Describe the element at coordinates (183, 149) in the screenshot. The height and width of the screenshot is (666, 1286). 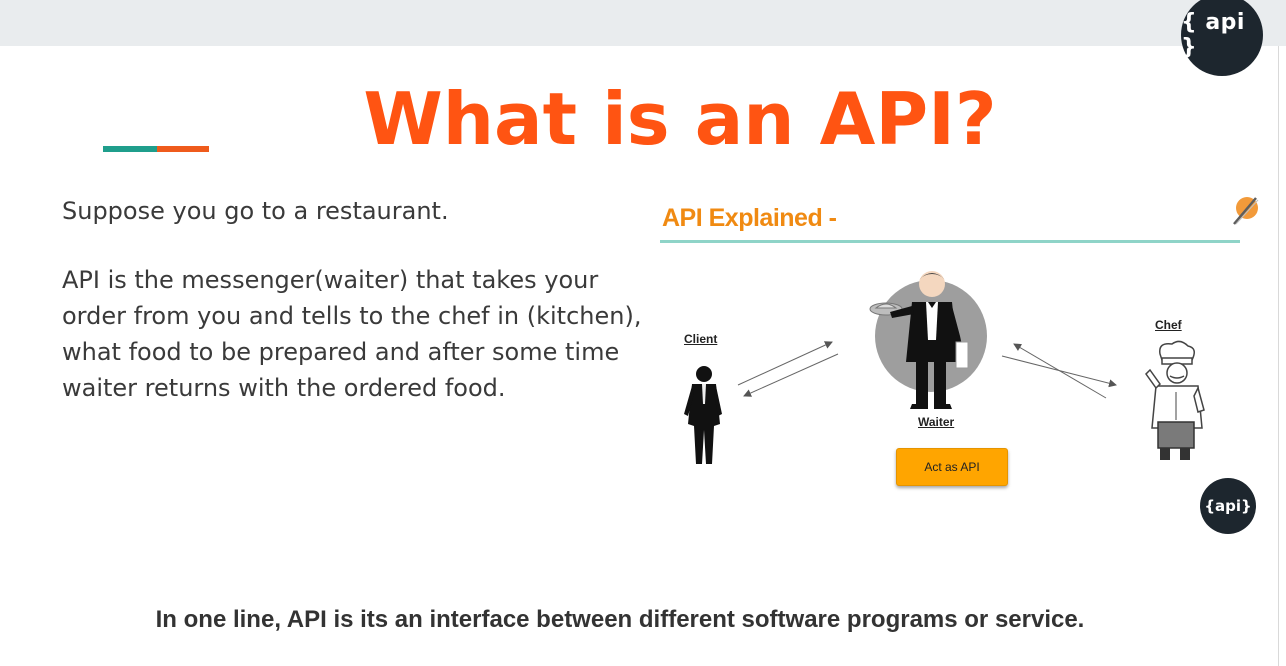
I see `accent-line-orange` at that location.